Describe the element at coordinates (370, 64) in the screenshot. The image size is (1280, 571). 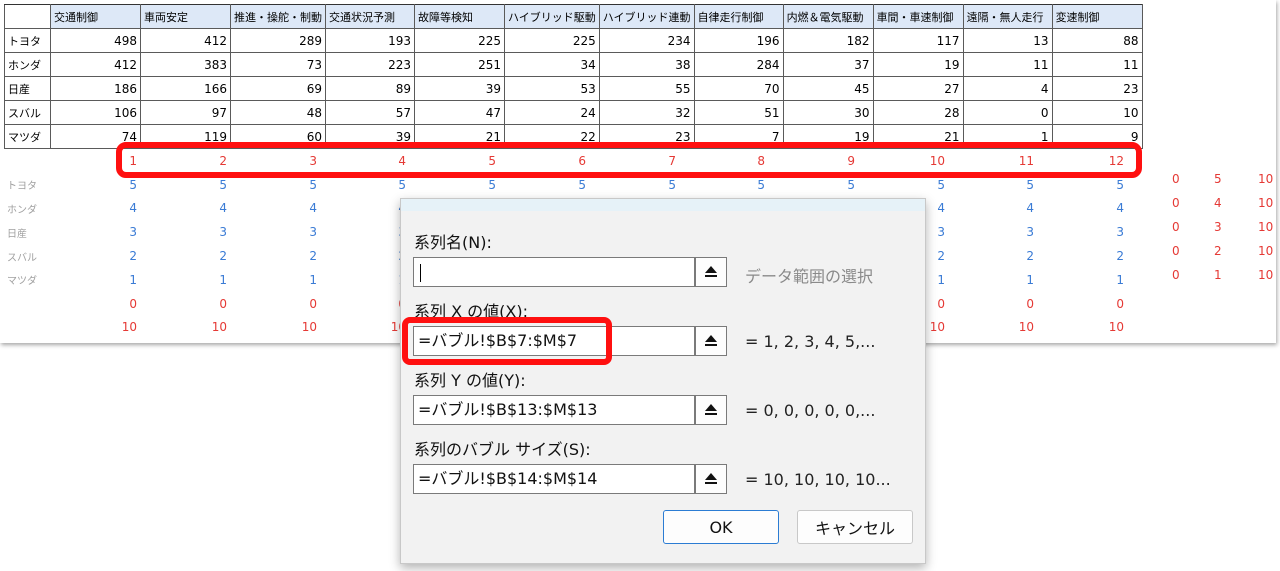
I see `table-cell: 223` at that location.